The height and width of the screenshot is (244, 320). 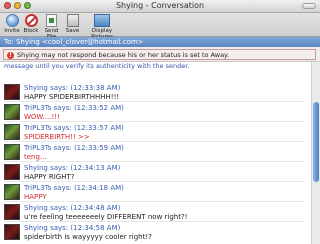 I want to click on invite-label: Invite, so click(x=12, y=31).